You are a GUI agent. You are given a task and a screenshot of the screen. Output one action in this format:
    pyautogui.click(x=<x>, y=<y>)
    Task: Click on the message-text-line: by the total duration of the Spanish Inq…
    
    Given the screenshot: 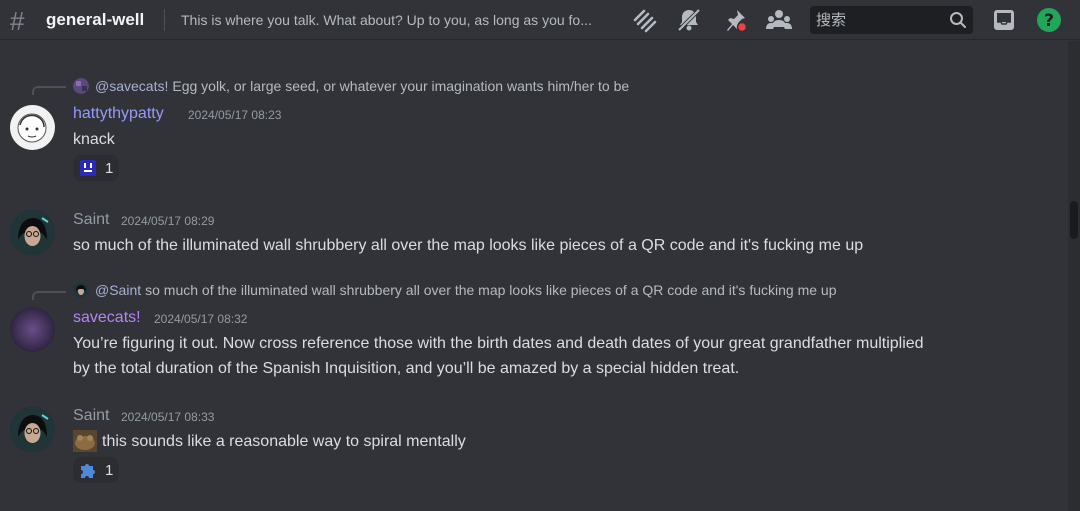 What is the action you would take?
    pyautogui.click(x=406, y=368)
    